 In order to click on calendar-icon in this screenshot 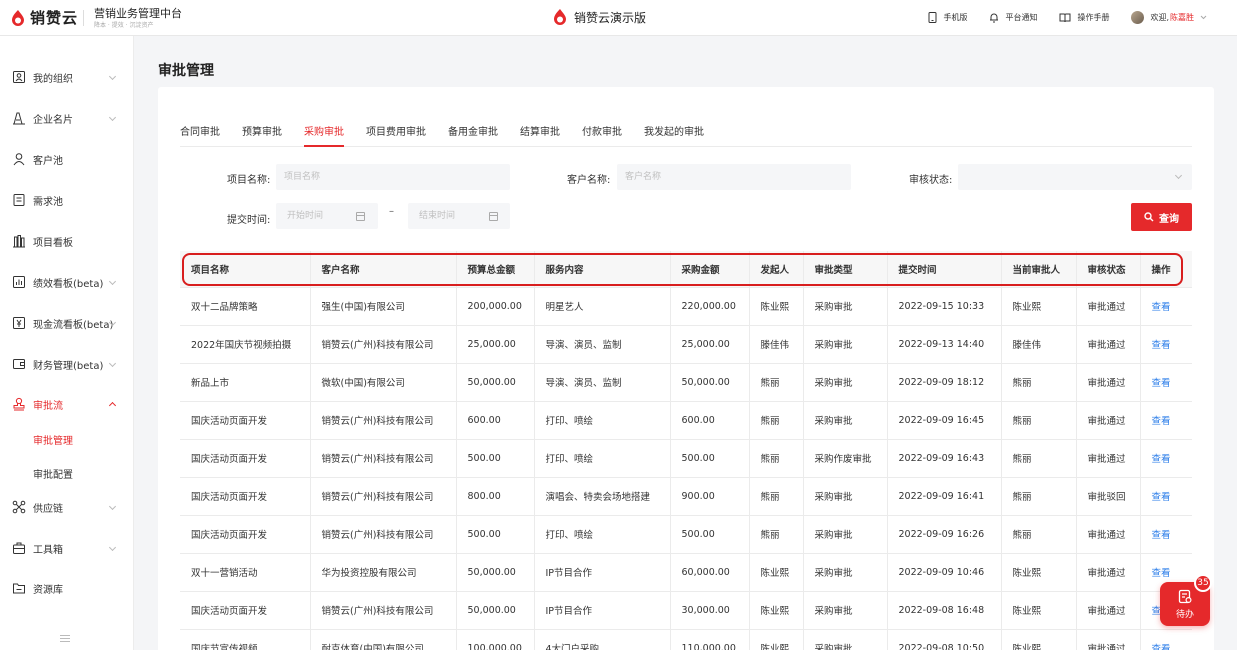, I will do `click(360, 216)`.